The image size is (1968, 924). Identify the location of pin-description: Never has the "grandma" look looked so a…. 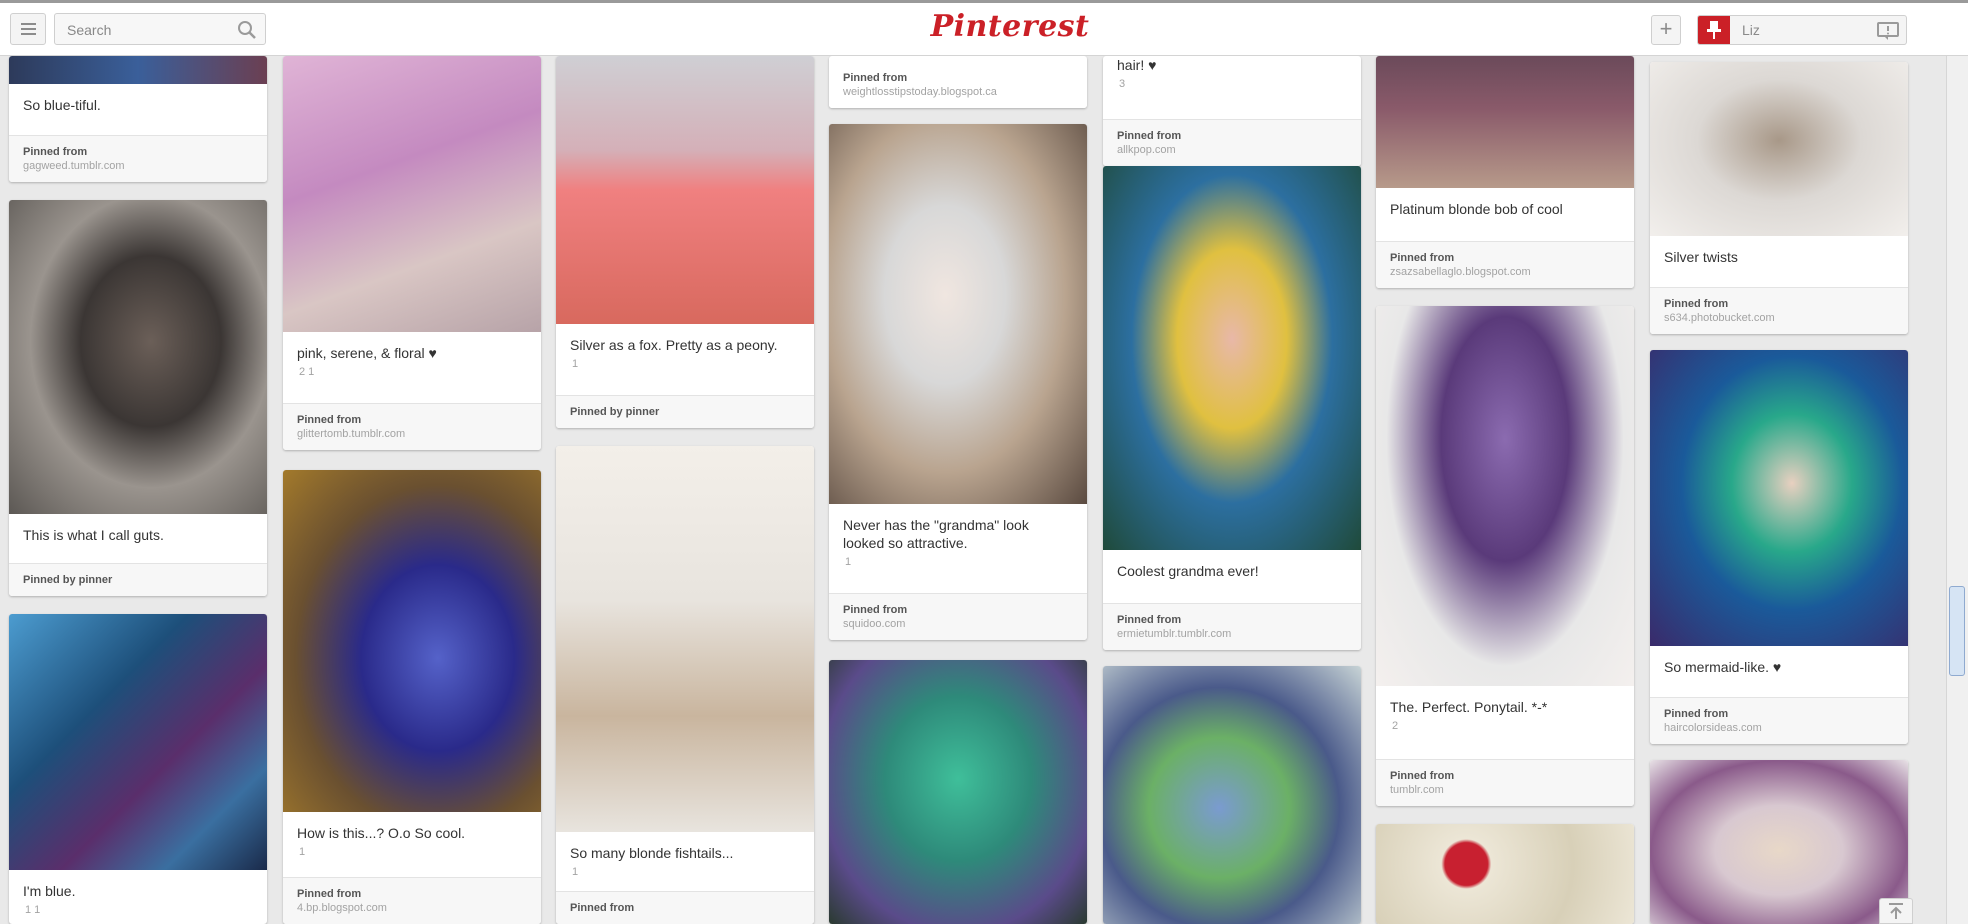
(936, 534).